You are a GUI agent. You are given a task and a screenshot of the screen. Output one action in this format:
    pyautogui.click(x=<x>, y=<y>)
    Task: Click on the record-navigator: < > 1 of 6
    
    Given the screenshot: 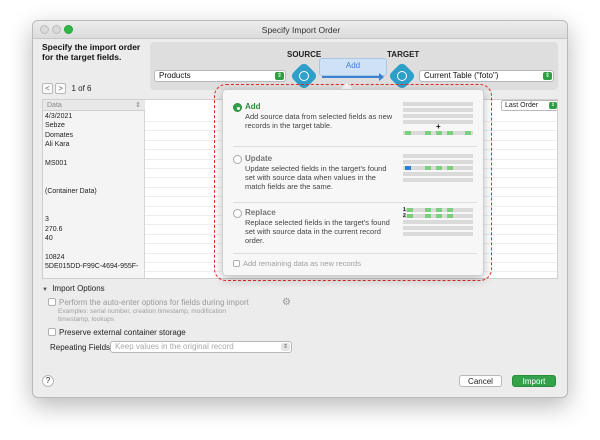 What is the action you would take?
    pyautogui.click(x=66, y=88)
    